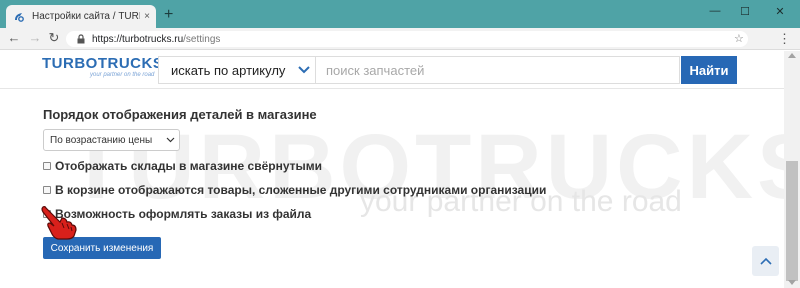 The height and width of the screenshot is (288, 800). I want to click on hand-pointer-icon, so click(59, 223).